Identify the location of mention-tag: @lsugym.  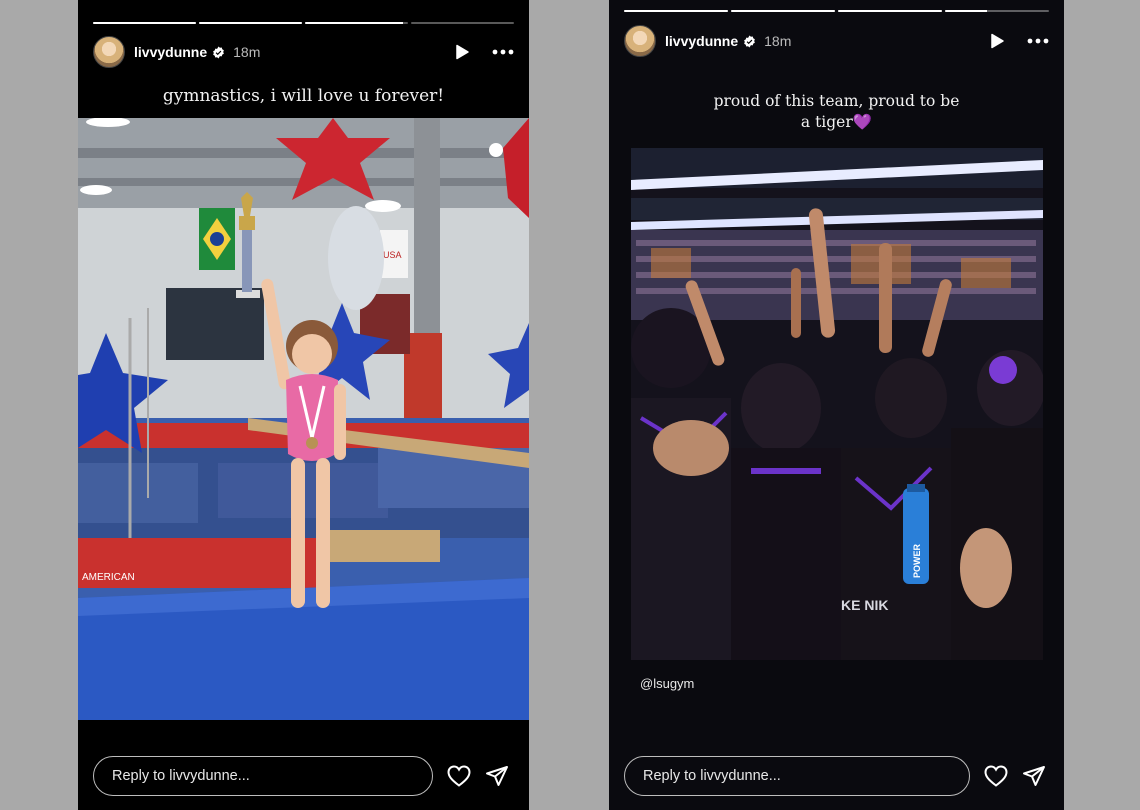
(667, 683).